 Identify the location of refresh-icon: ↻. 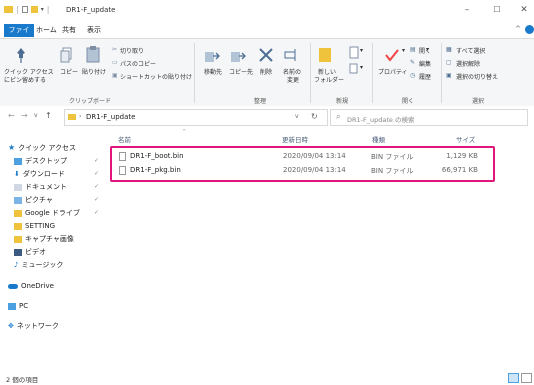
(314, 116).